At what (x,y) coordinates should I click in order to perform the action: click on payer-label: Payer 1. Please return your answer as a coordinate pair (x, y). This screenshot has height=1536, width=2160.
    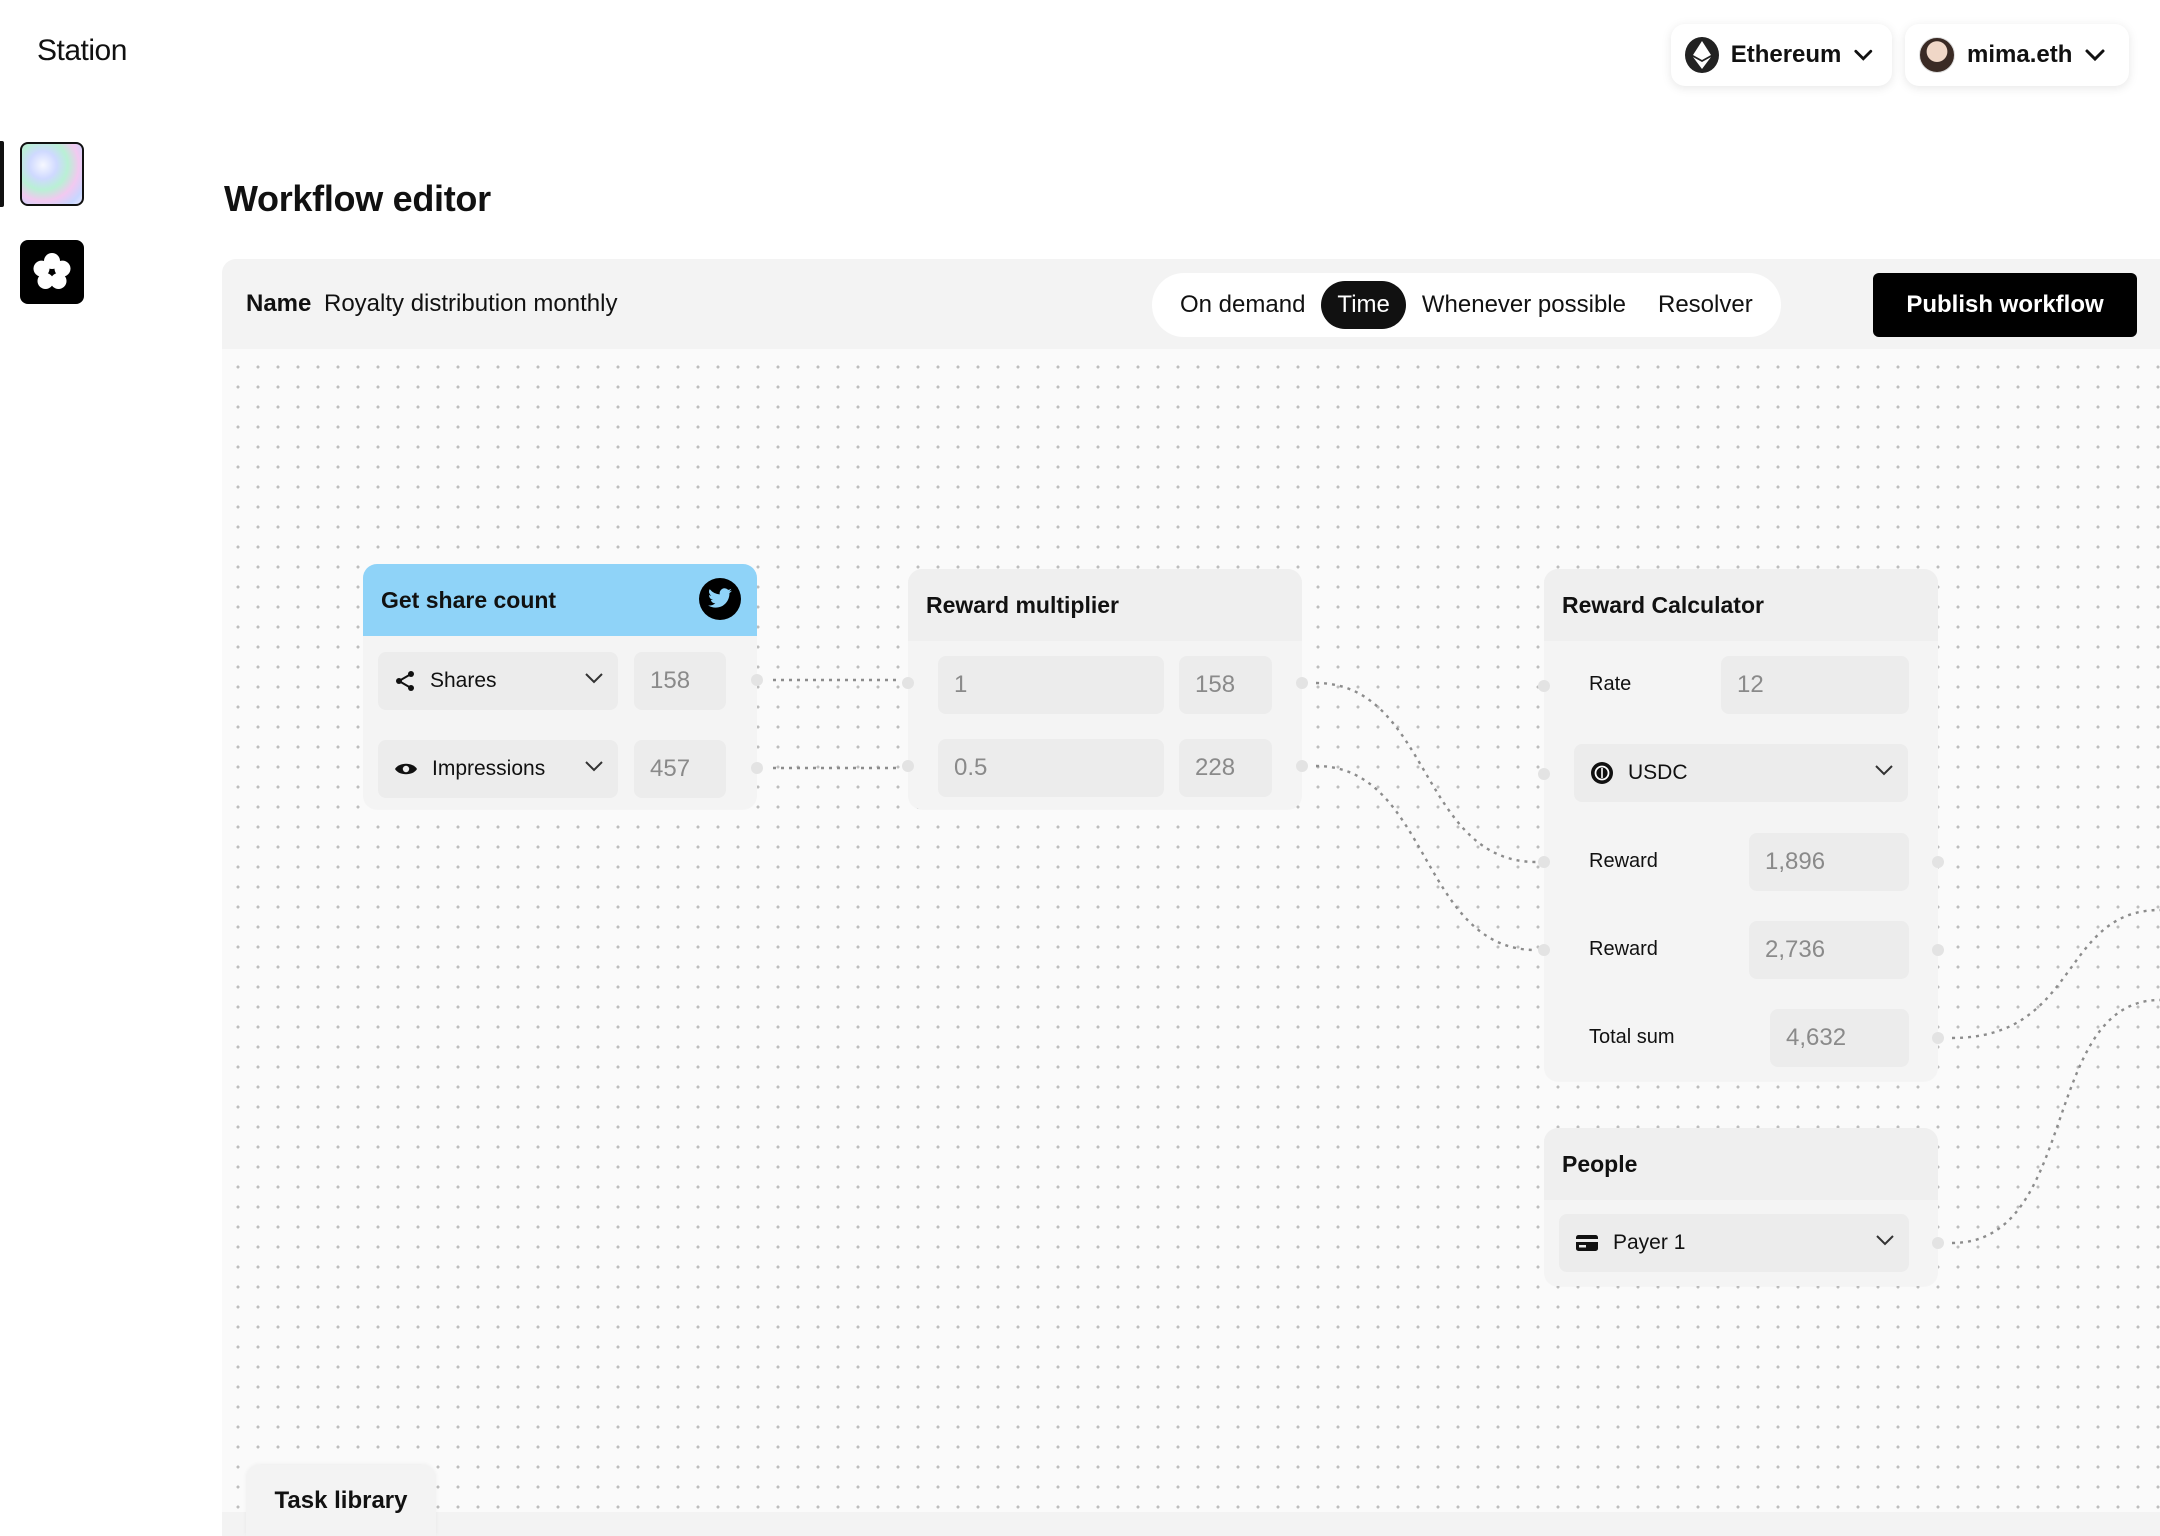
    Looking at the image, I should click on (1649, 1242).